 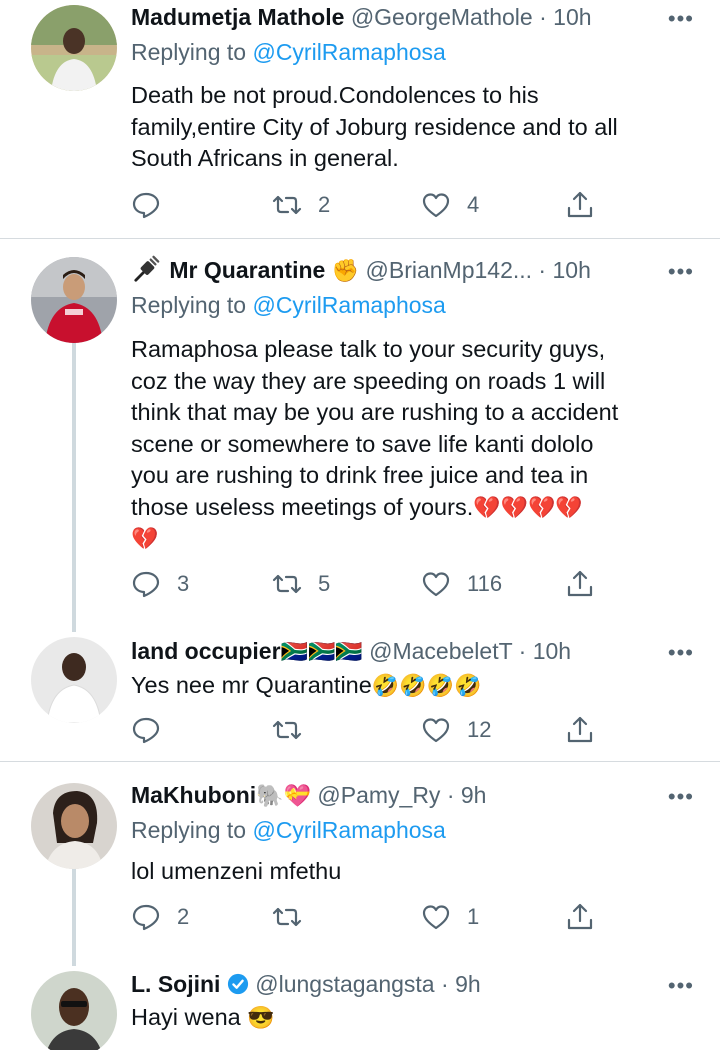 What do you see at coordinates (237, 984) in the screenshot?
I see `verified-badge-icon` at bounding box center [237, 984].